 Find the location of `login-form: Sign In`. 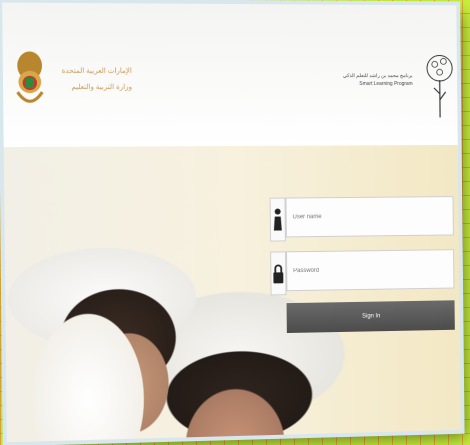

login-form: Sign In is located at coordinates (363, 265).